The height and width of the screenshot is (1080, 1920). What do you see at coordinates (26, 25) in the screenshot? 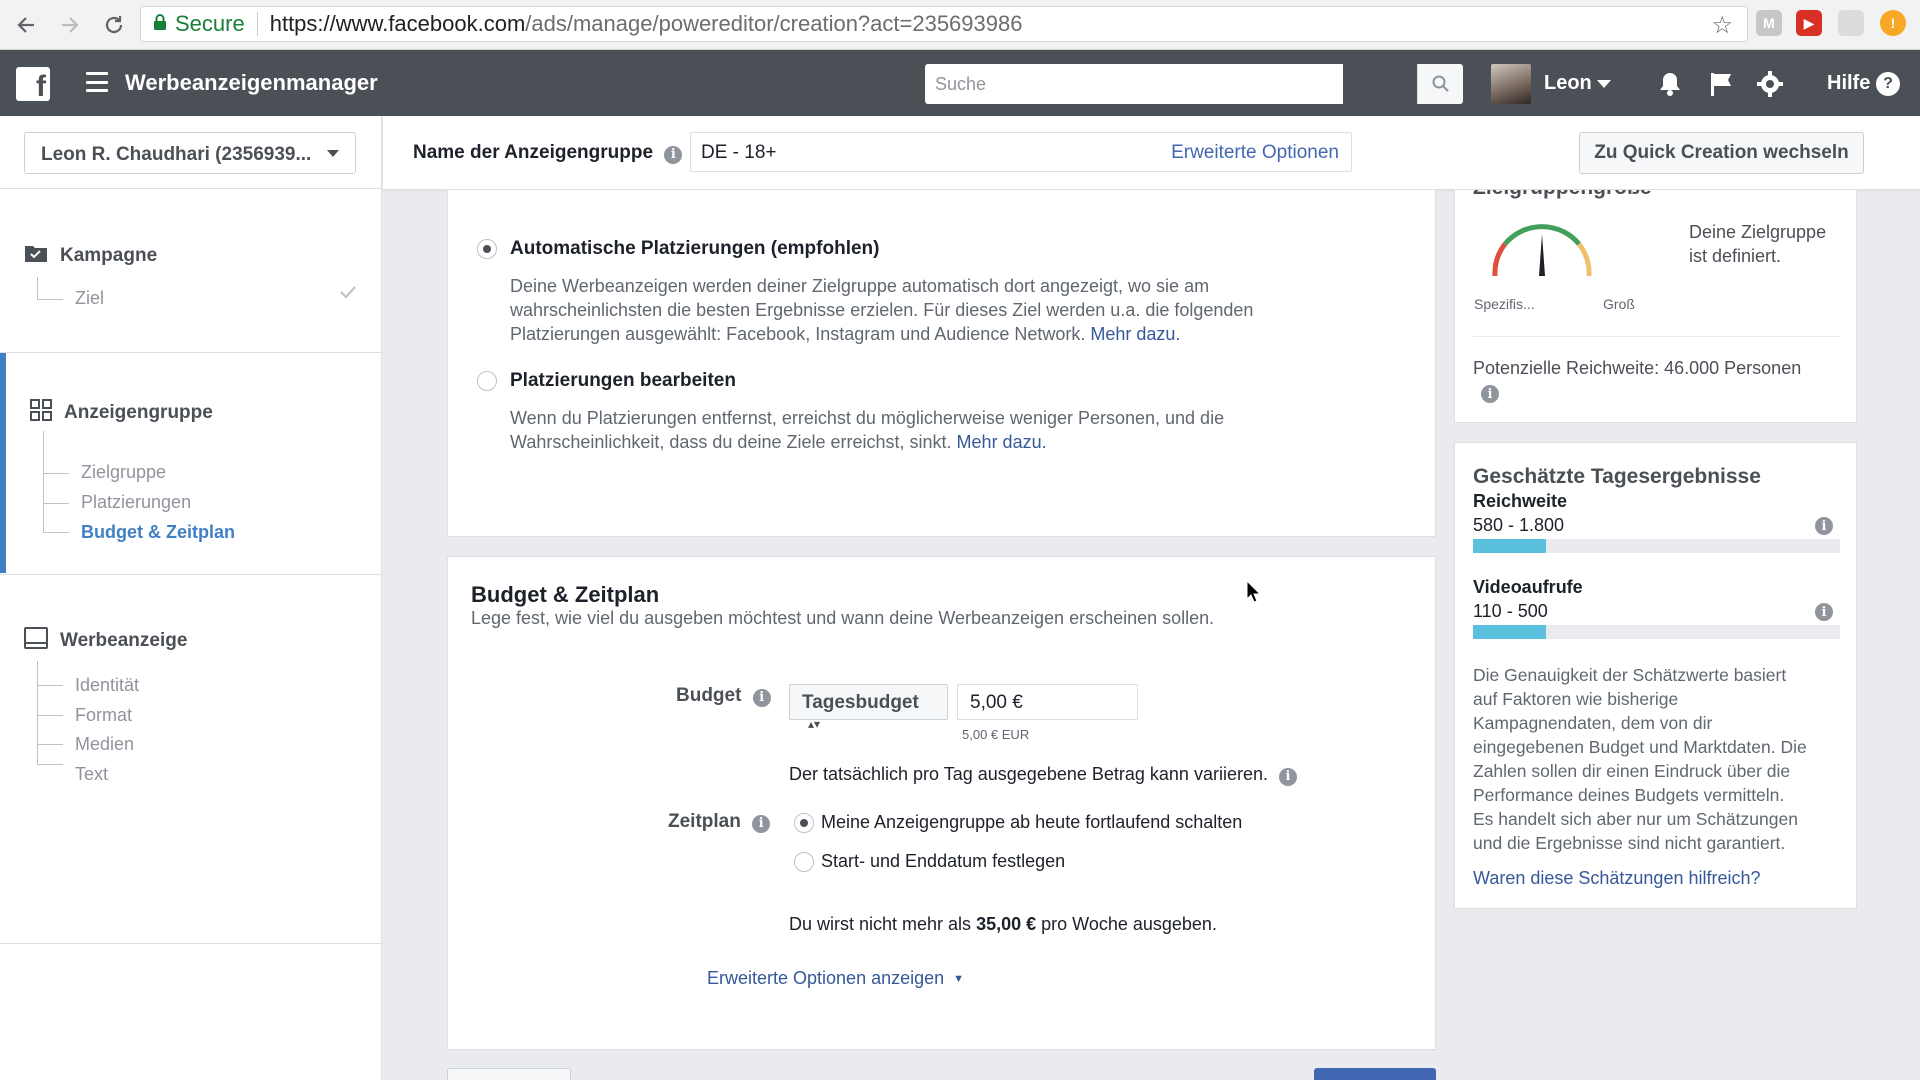
I see `back-icon` at bounding box center [26, 25].